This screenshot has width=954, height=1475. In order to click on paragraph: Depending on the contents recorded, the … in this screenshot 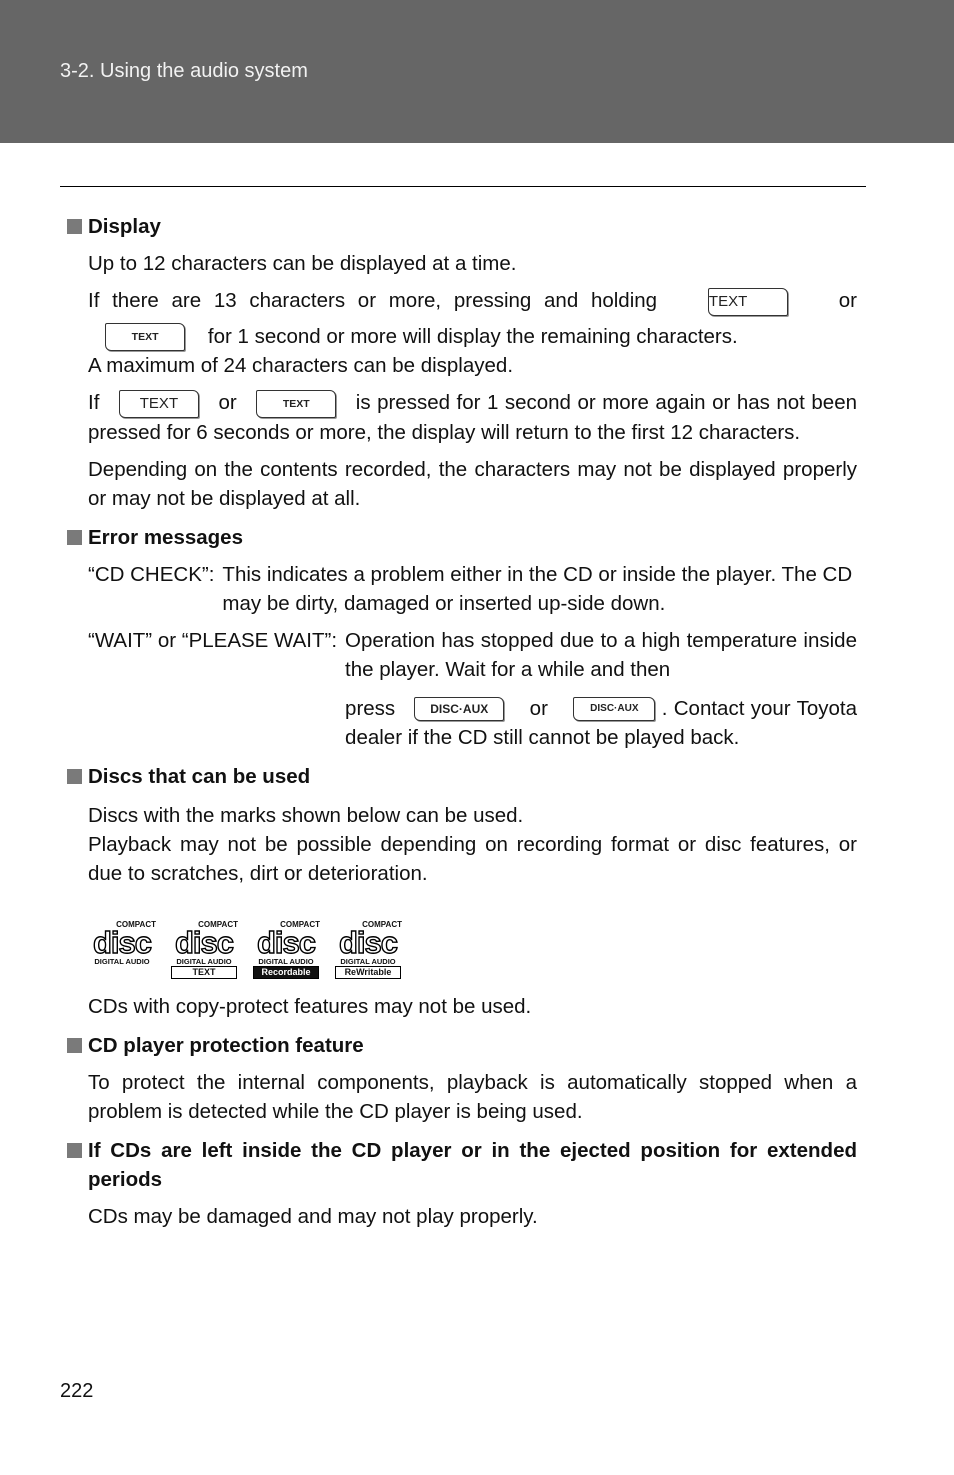, I will do `click(472, 483)`.